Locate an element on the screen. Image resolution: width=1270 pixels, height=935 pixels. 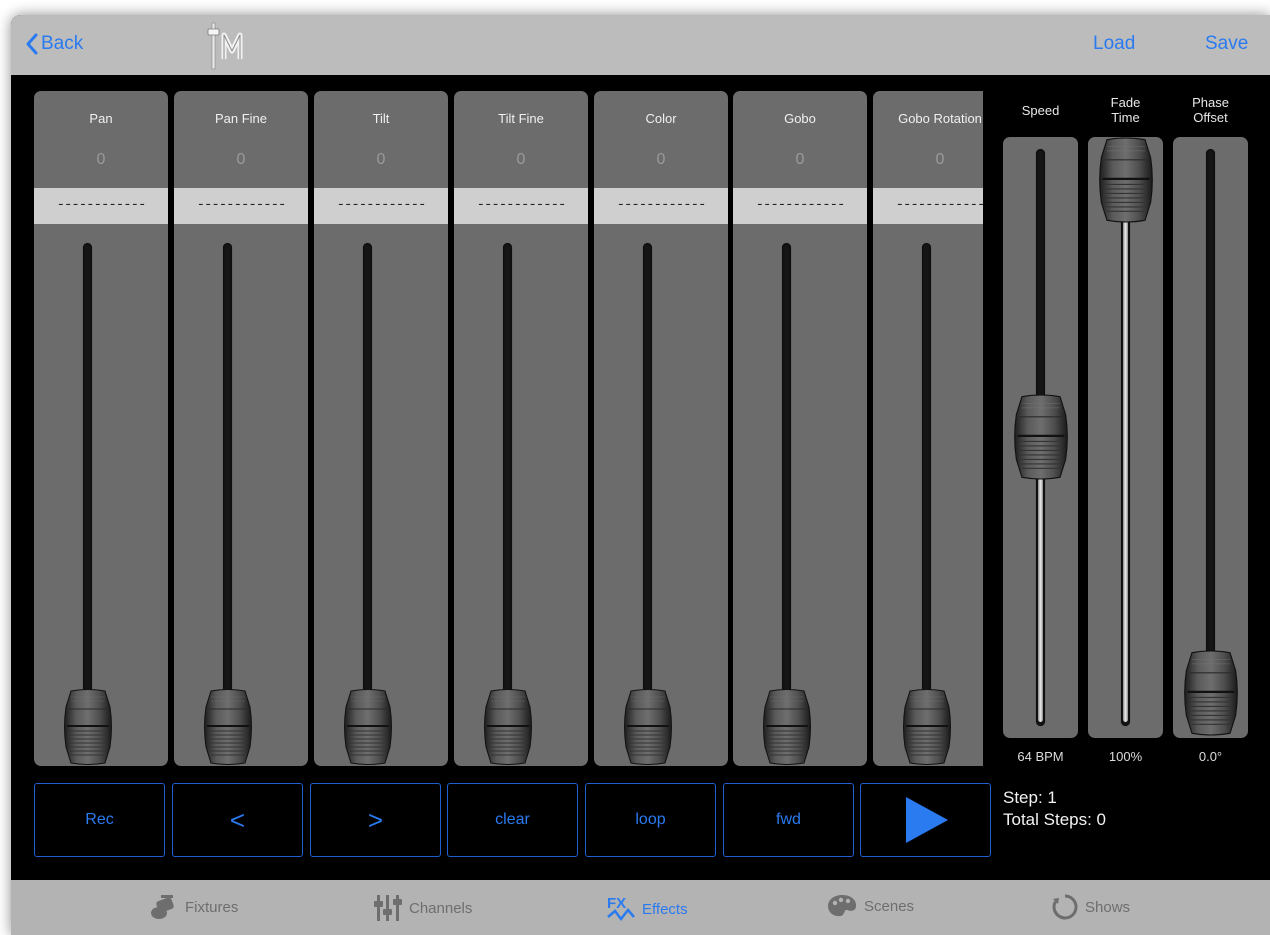
previous-step-button: < is located at coordinates (237, 820).